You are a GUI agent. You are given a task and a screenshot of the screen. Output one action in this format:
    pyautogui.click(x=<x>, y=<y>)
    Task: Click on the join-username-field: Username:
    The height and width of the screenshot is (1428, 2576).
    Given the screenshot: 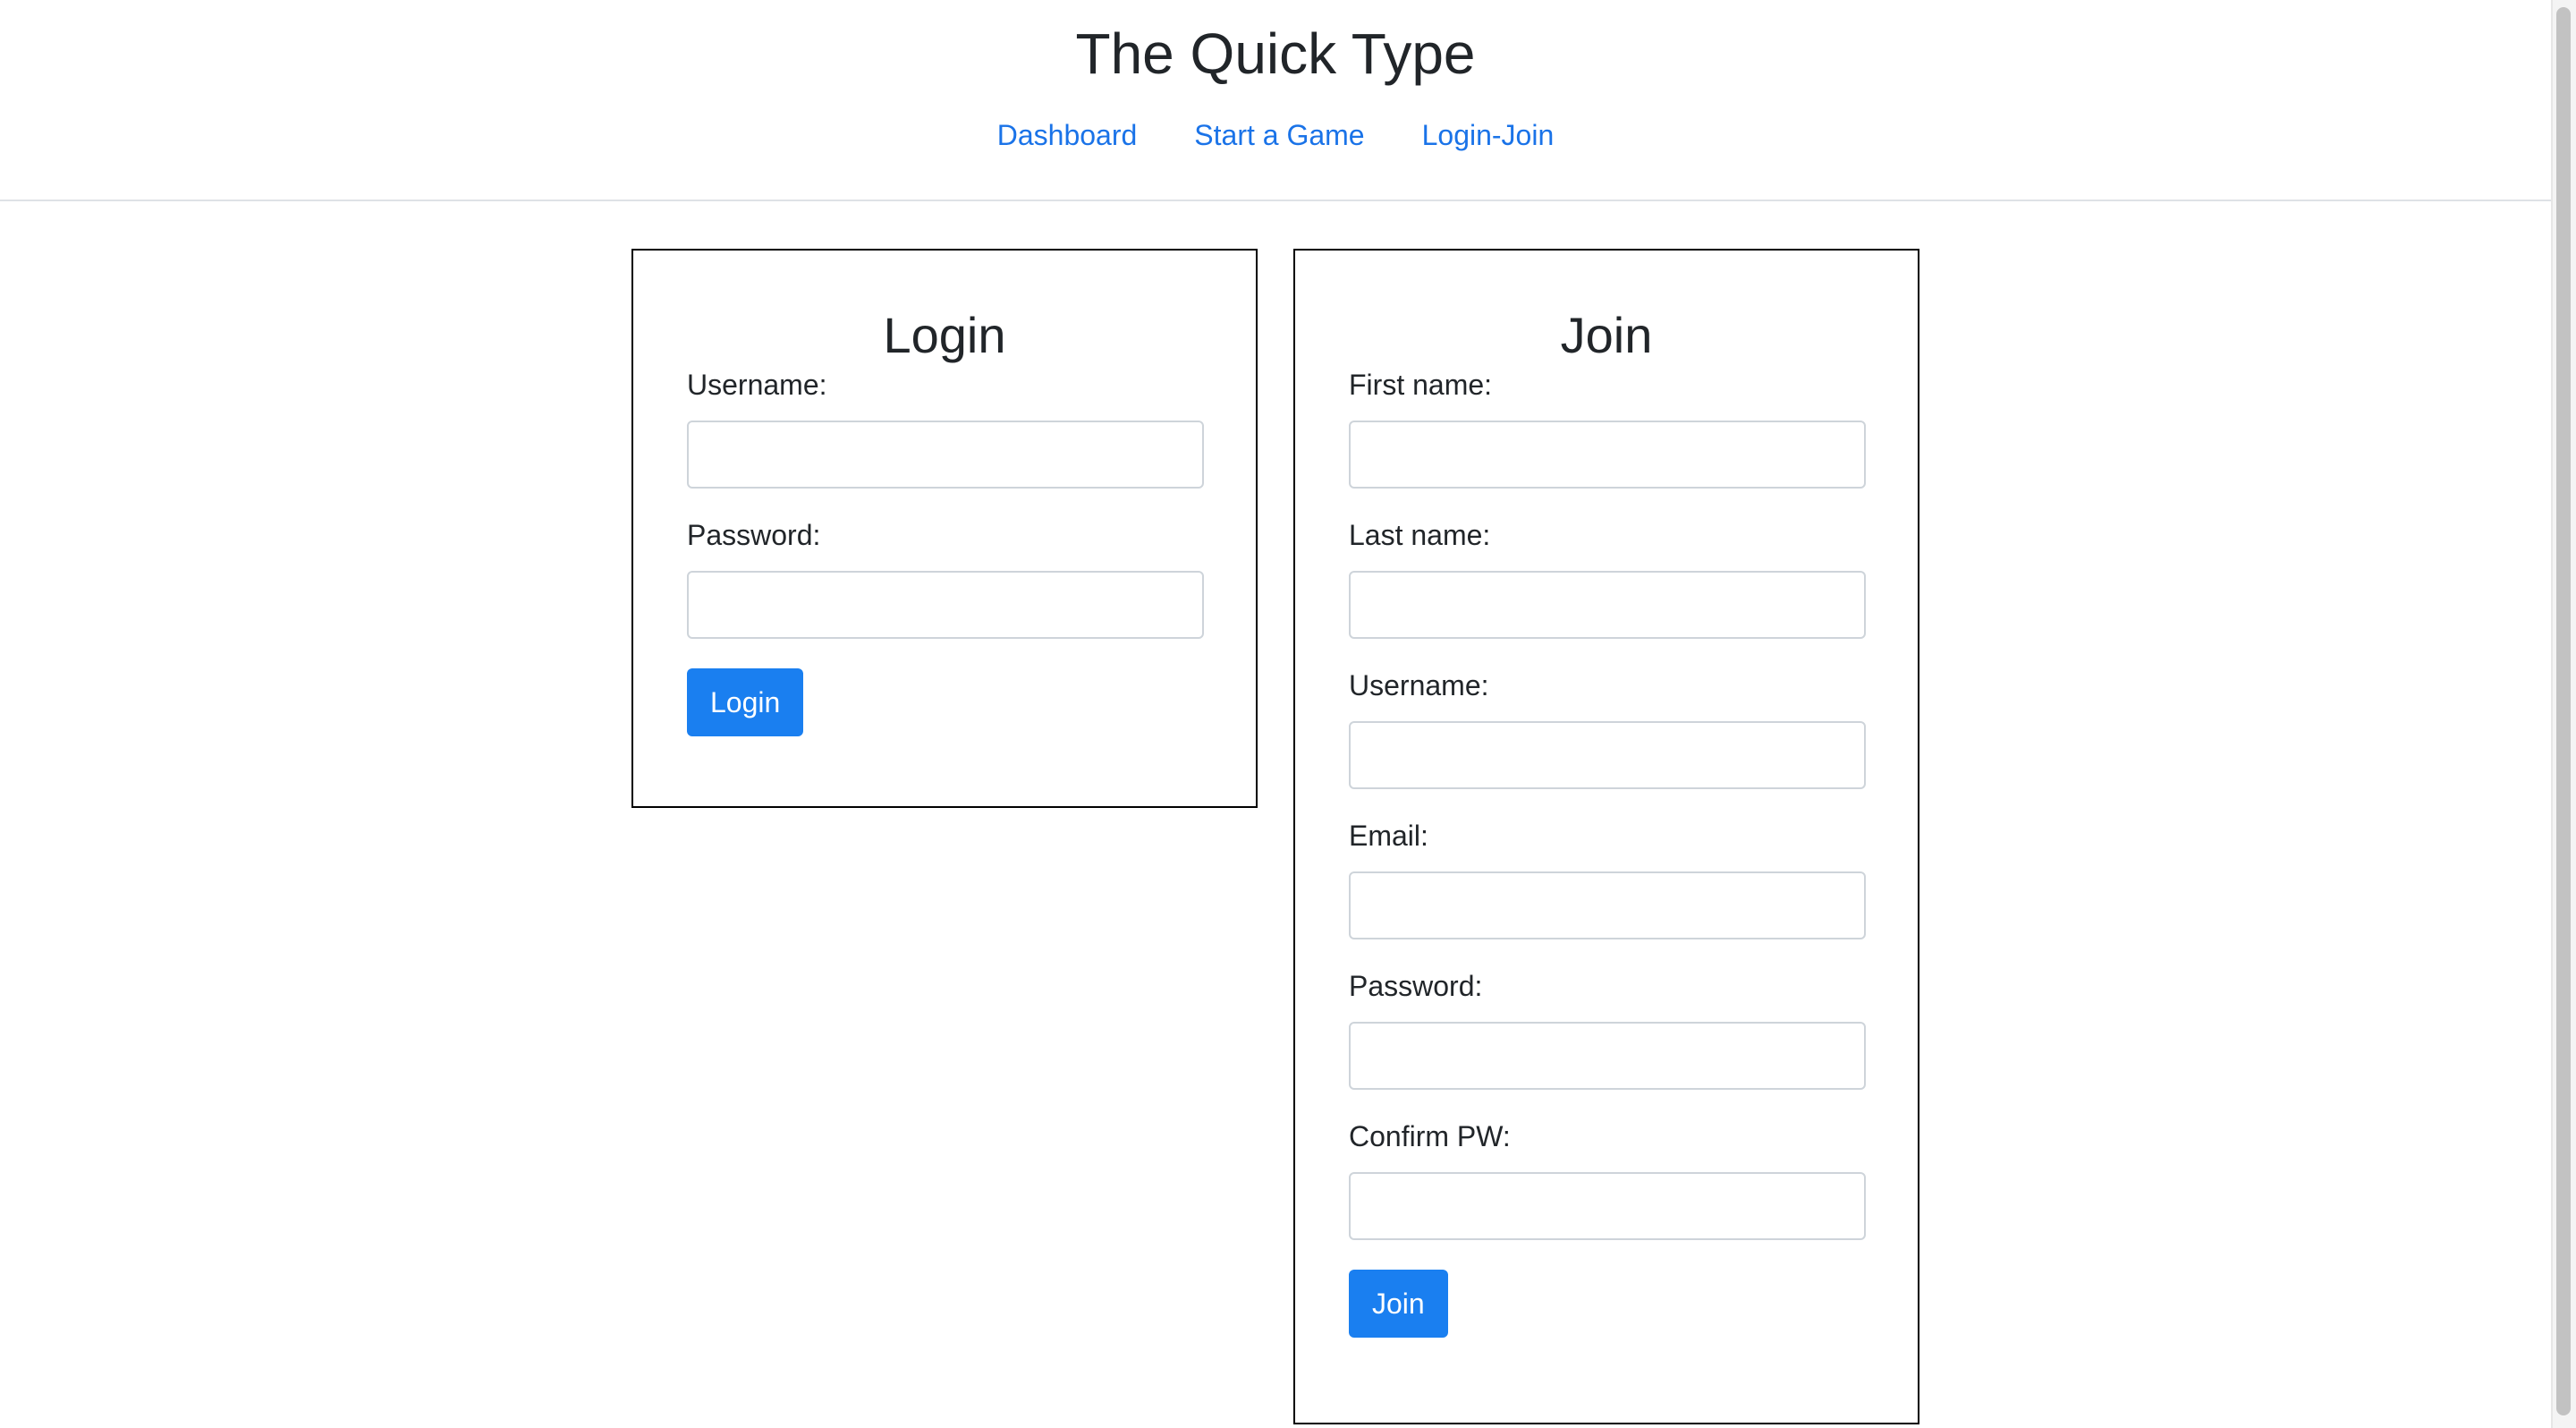 What is the action you would take?
    pyautogui.click(x=1607, y=728)
    